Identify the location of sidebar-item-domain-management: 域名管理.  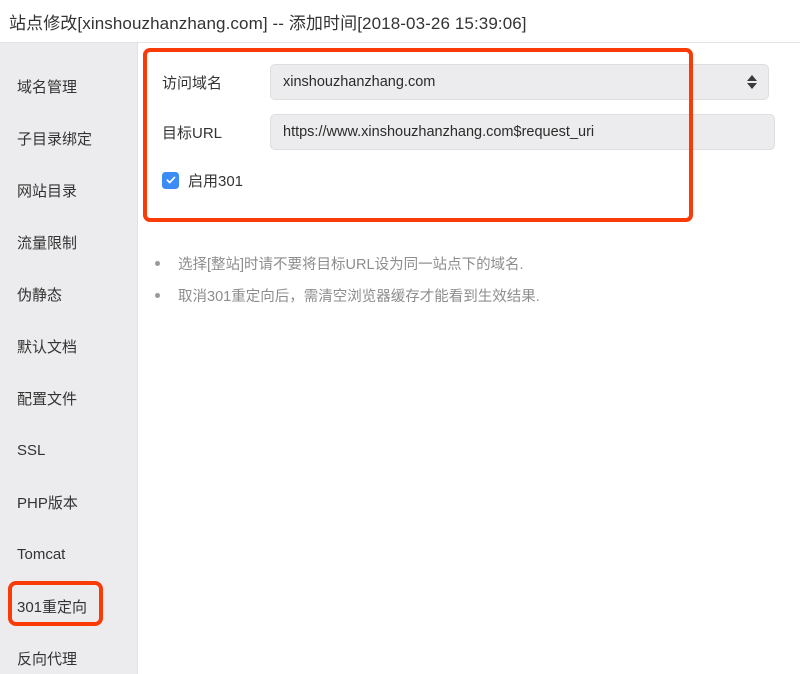
(68, 86).